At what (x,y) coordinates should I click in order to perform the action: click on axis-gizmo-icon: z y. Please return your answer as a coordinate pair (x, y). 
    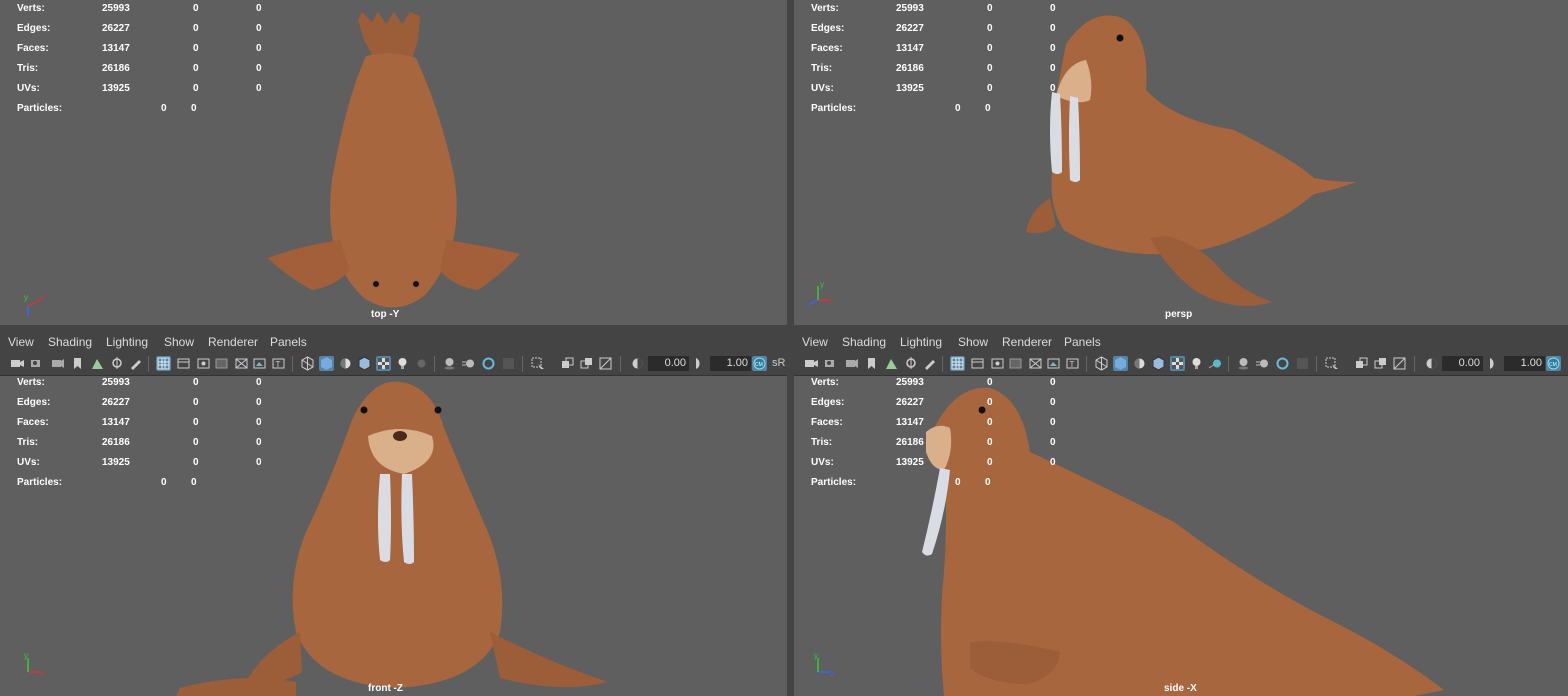
    Looking at the image, I should click on (824, 663).